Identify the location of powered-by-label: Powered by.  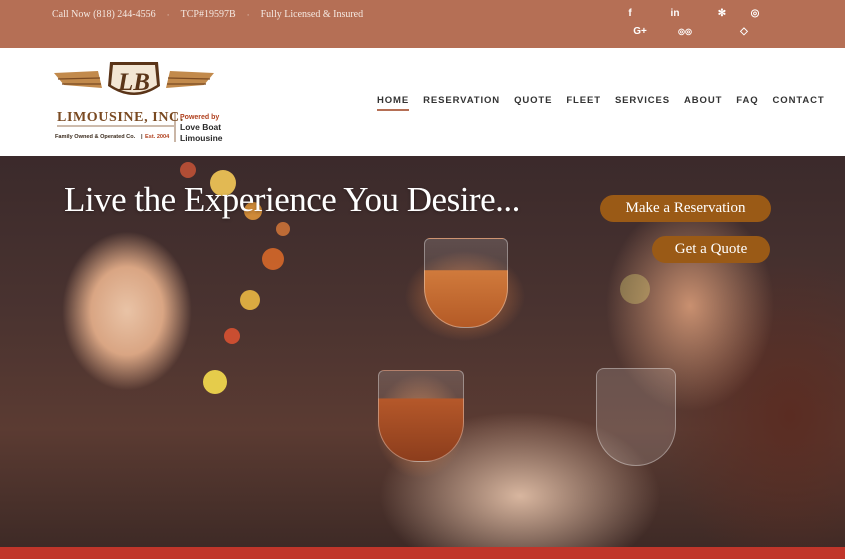
(199, 117).